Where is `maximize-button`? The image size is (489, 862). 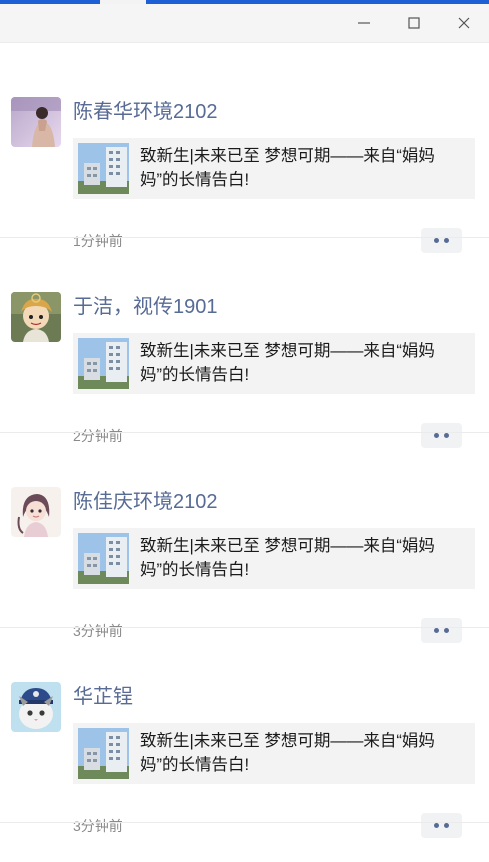
maximize-button is located at coordinates (414, 23).